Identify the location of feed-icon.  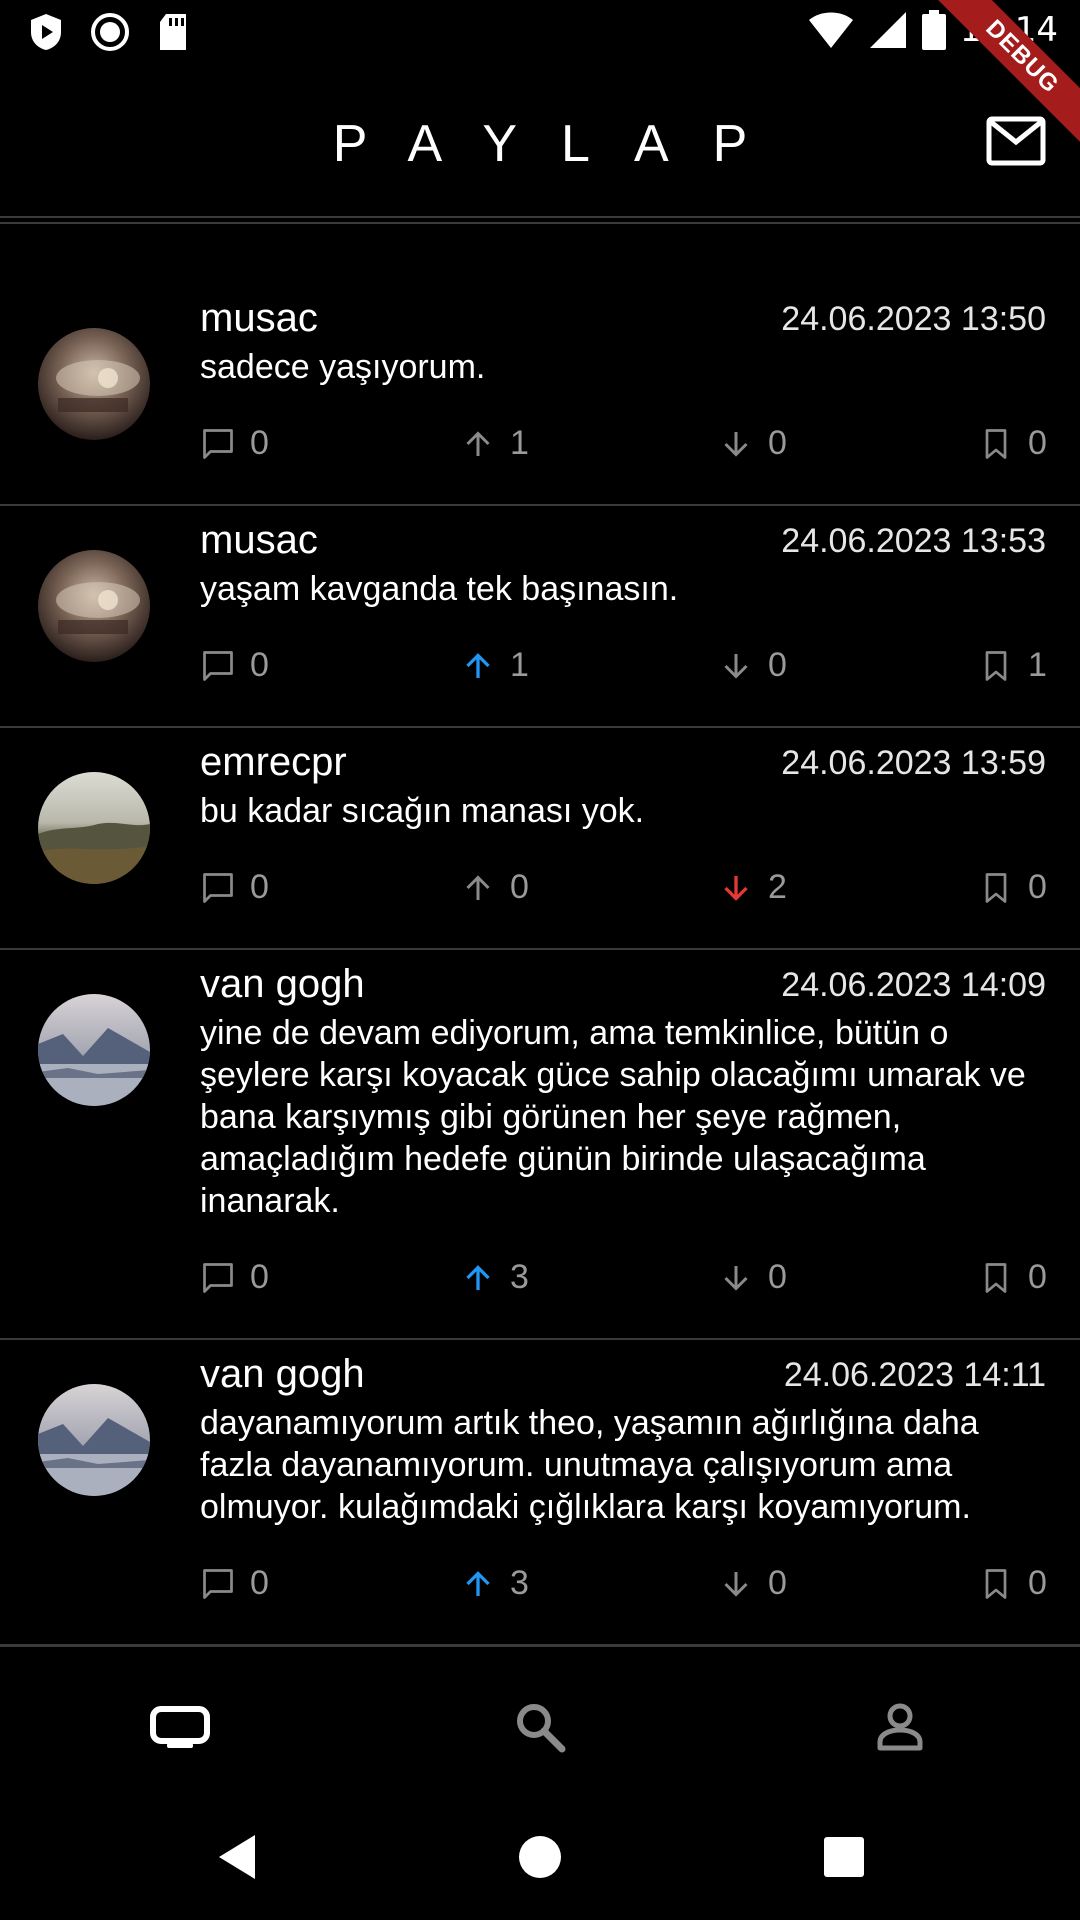
(180, 1727).